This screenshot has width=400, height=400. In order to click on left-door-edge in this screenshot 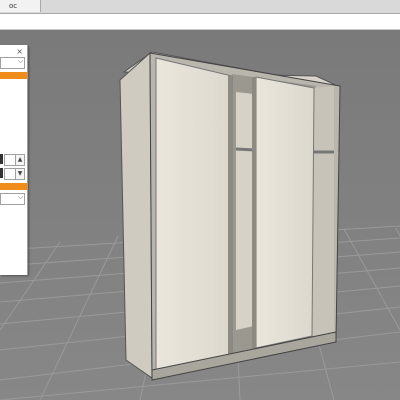, I will do `click(230, 216)`.